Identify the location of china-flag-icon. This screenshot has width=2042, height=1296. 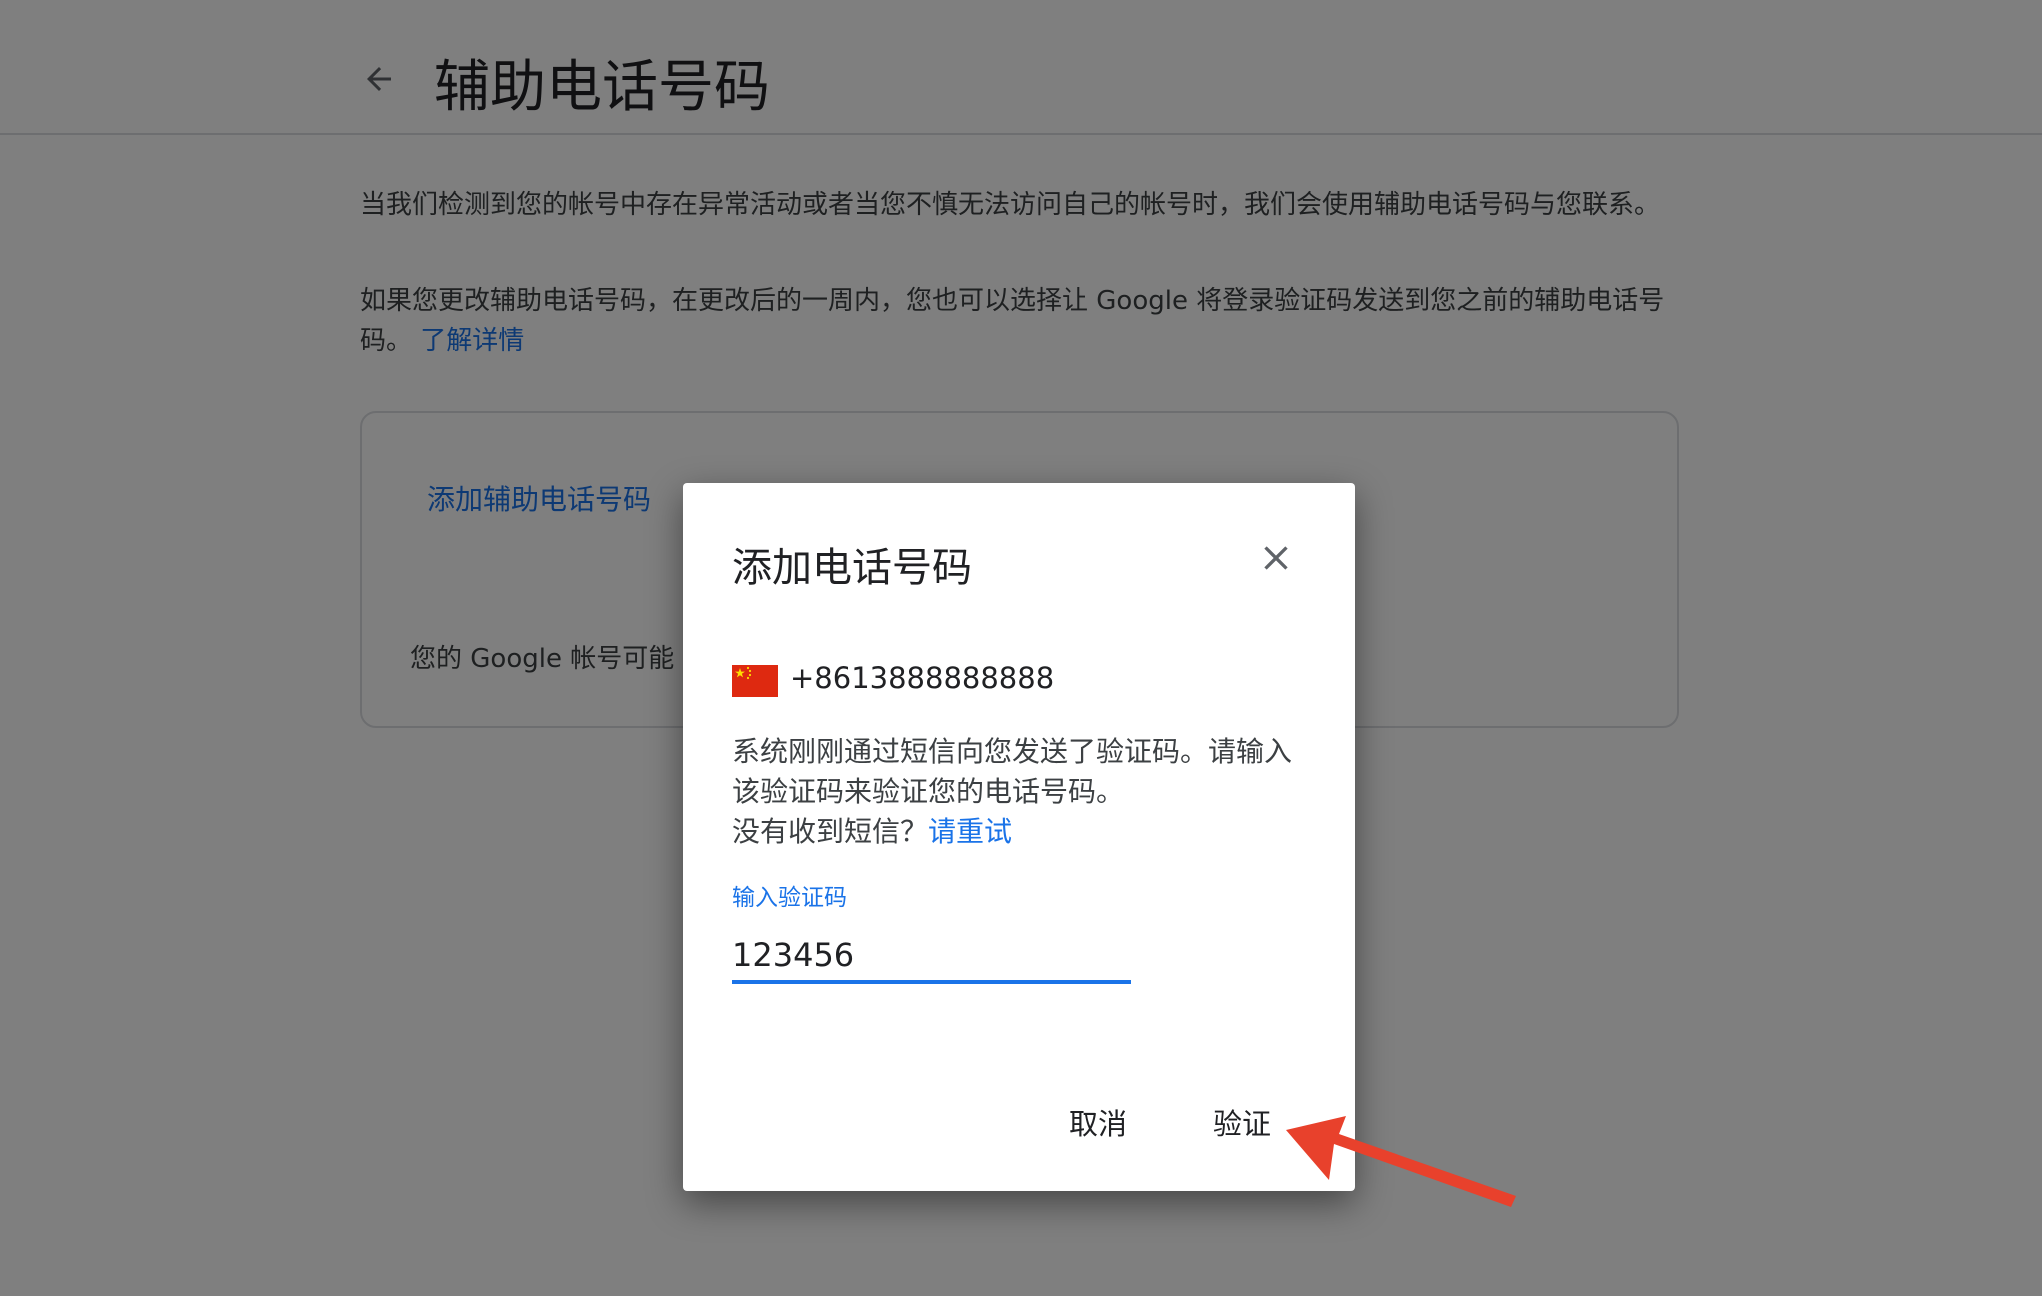
(755, 681).